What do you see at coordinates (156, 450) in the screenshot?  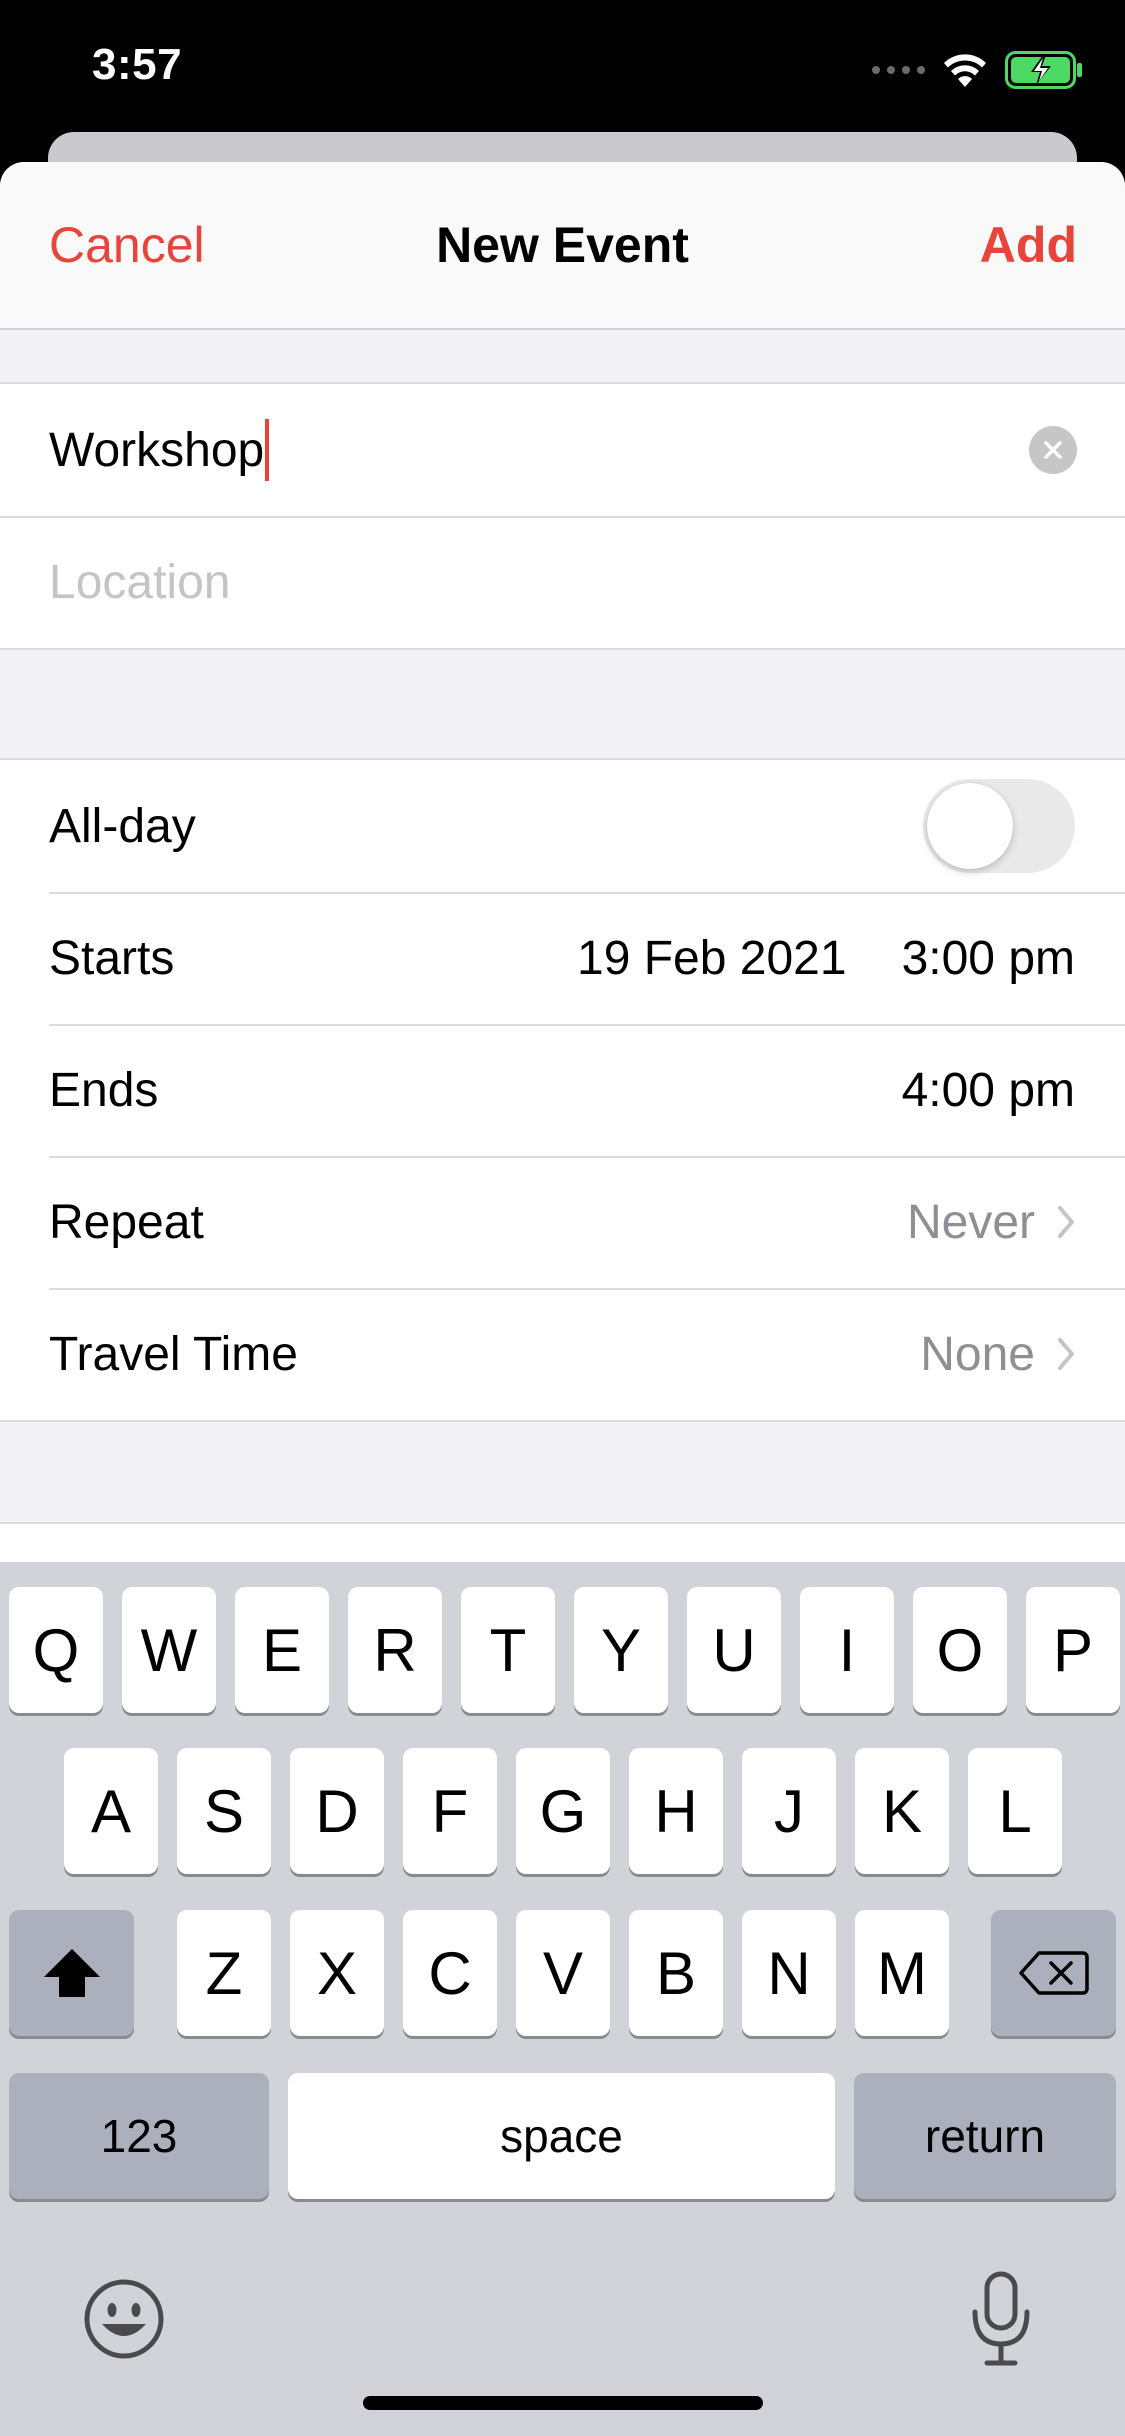 I see `title-input-text: Workshop` at bounding box center [156, 450].